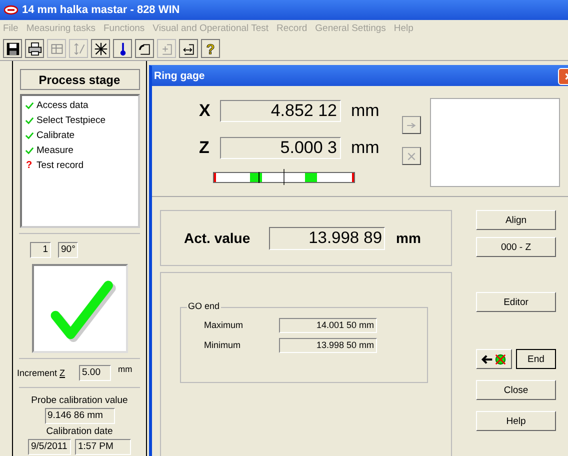 The image size is (568, 456). What do you see at coordinates (218, 238) in the screenshot?
I see `actual-value-label: Act. value` at bounding box center [218, 238].